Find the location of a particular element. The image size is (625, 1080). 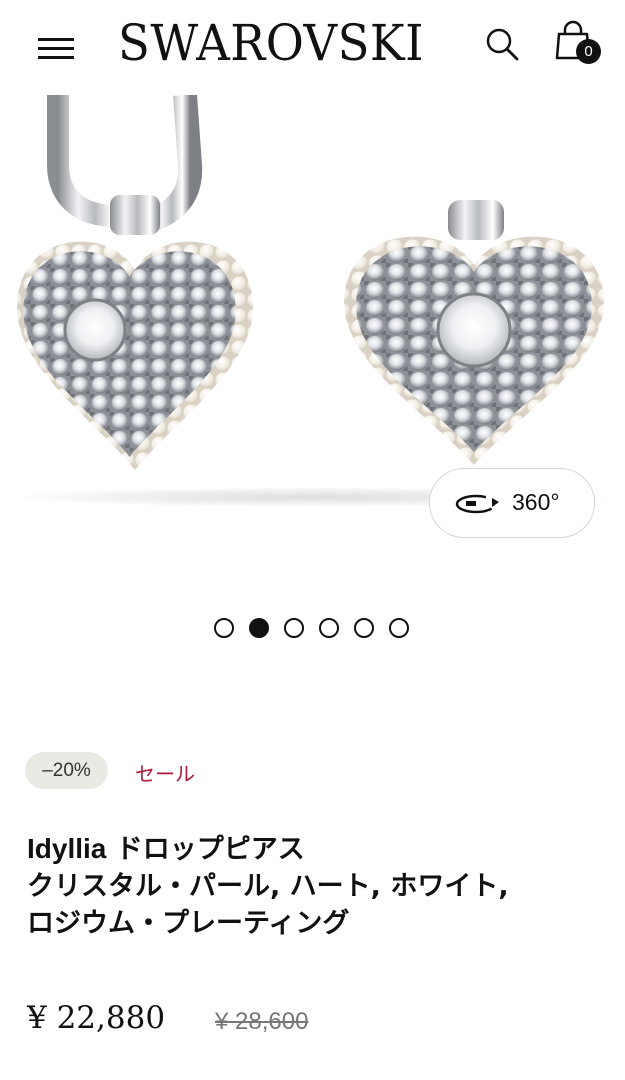

product-type: ドロップピアス is located at coordinates (205, 849).